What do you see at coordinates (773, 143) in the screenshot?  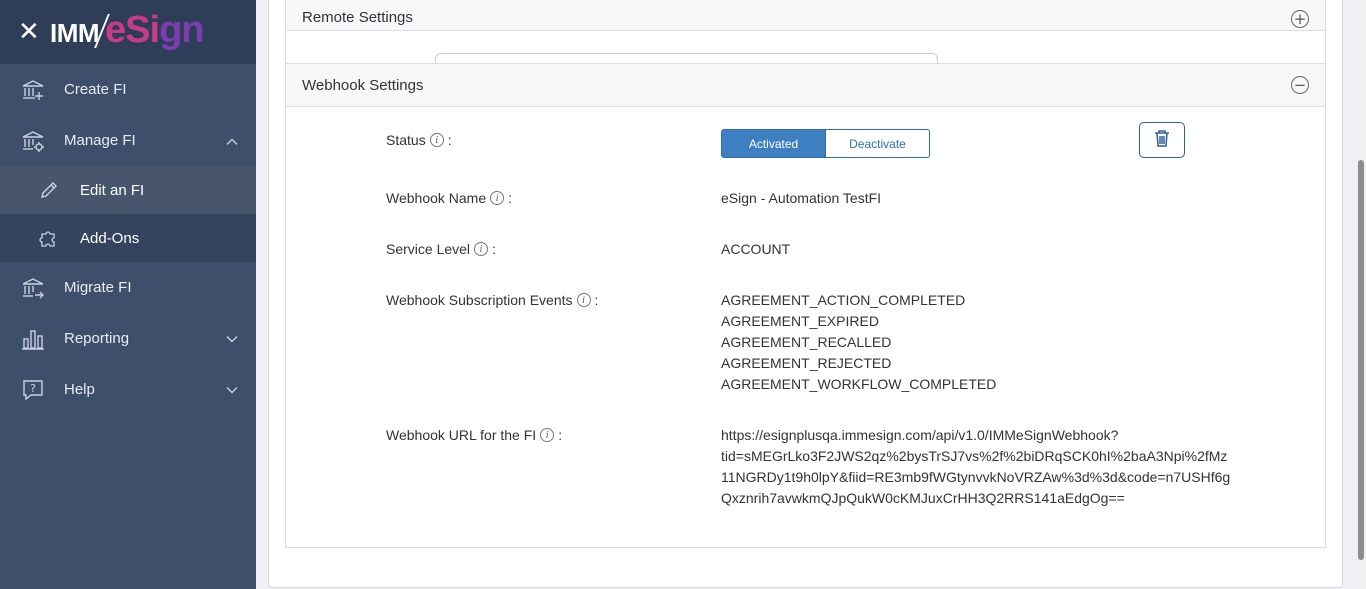 I see `activated-button: Activated` at bounding box center [773, 143].